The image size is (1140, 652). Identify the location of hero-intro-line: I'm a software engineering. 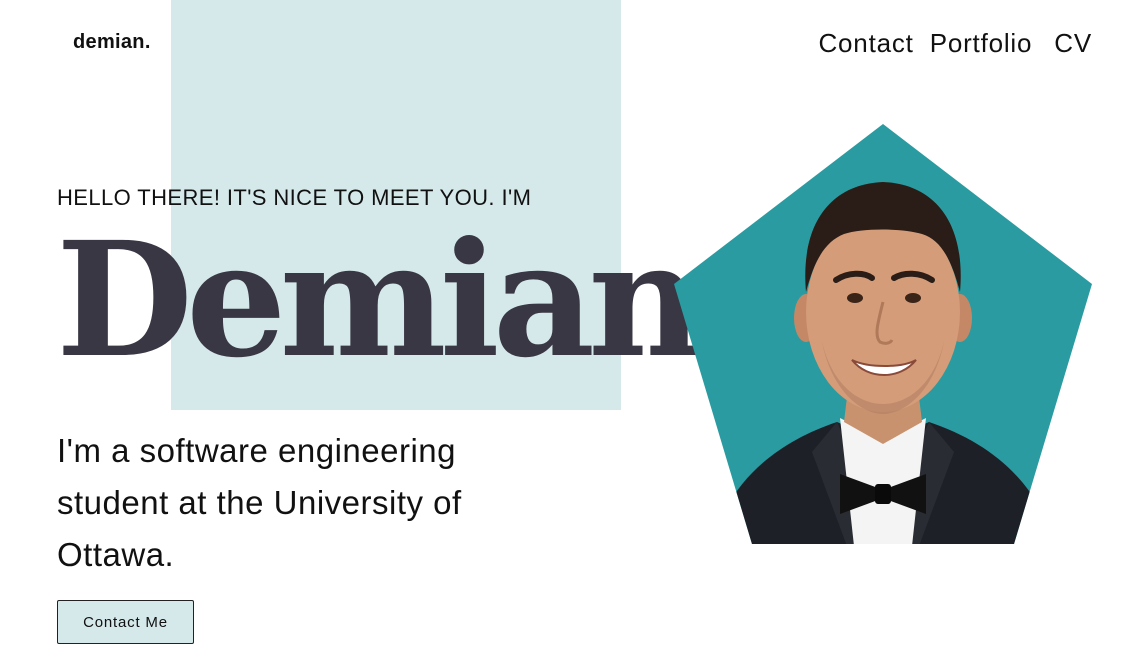
(257, 450).